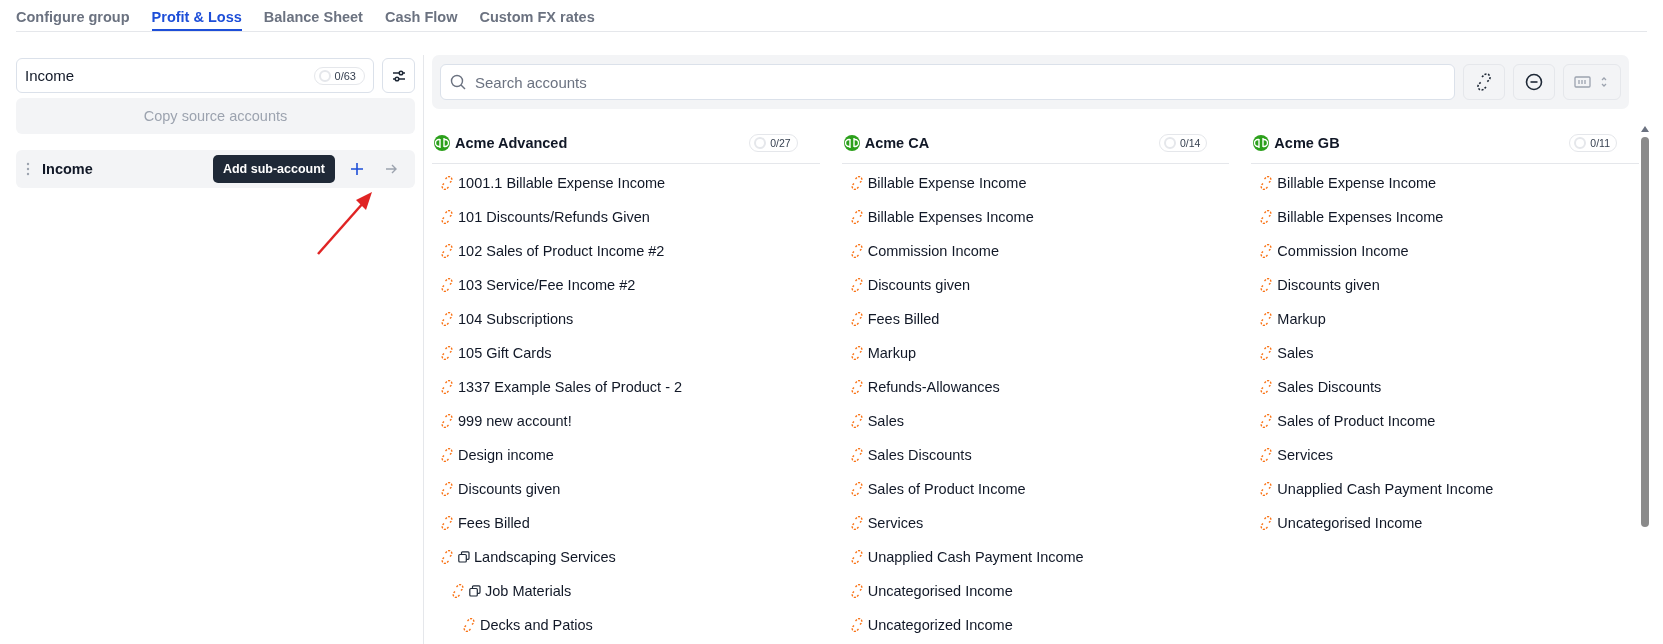 The image size is (1663, 644). Describe the element at coordinates (940, 625) in the screenshot. I see `account-name: Uncategorized Income` at that location.